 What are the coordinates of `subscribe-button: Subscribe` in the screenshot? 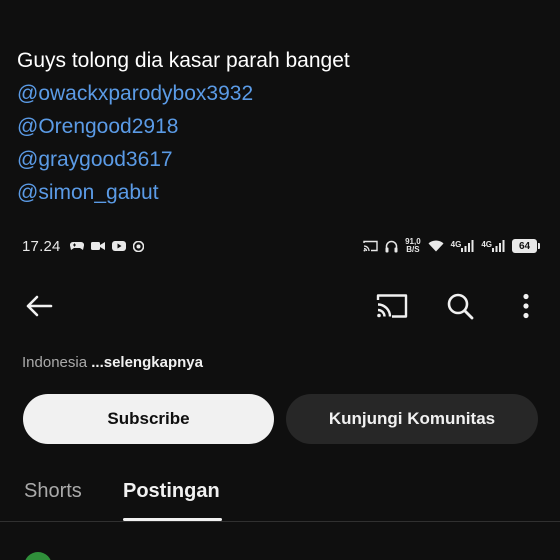 It's located at (148, 419).